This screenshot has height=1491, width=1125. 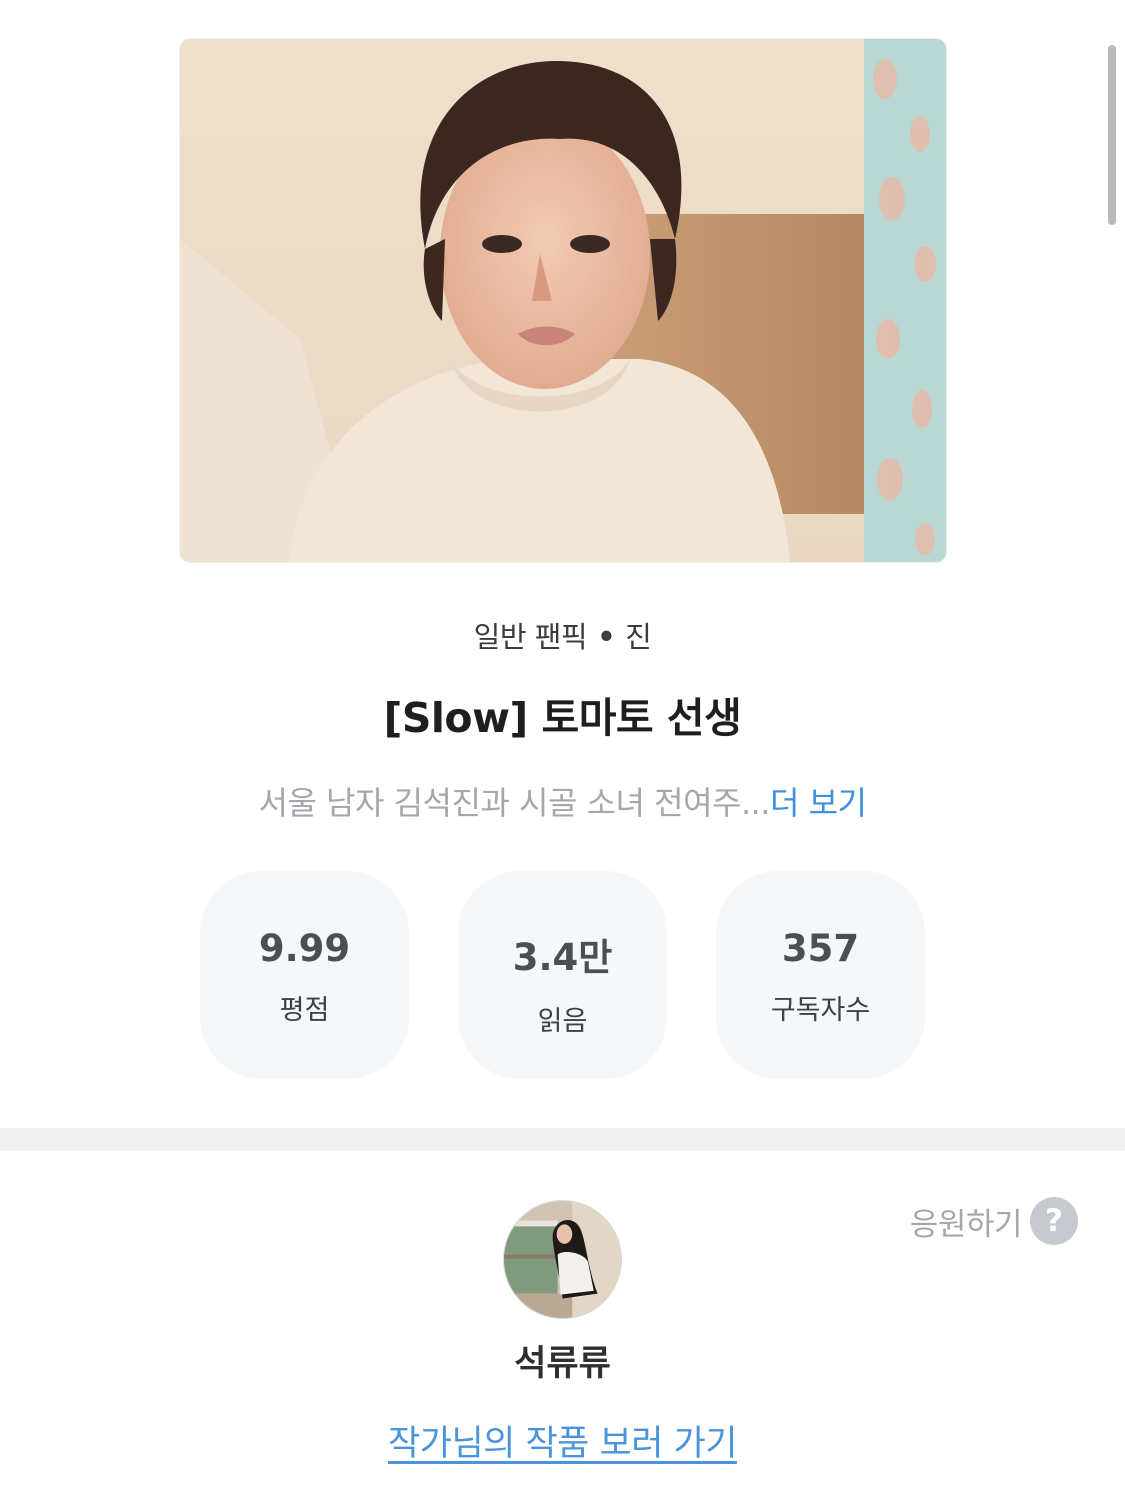 I want to click on scrollbar, so click(x=1112, y=135).